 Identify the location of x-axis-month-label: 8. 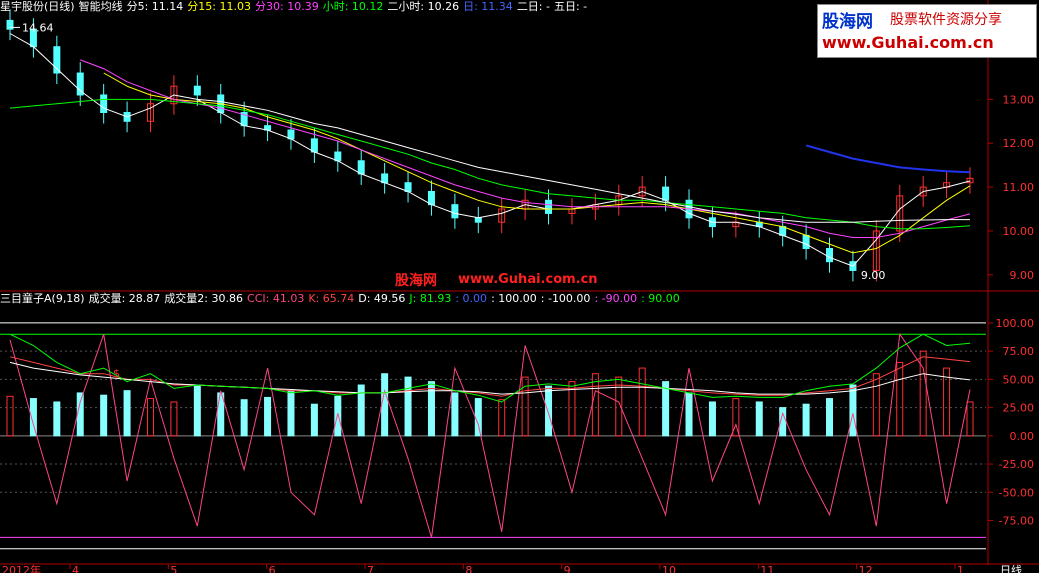
(468, 568).